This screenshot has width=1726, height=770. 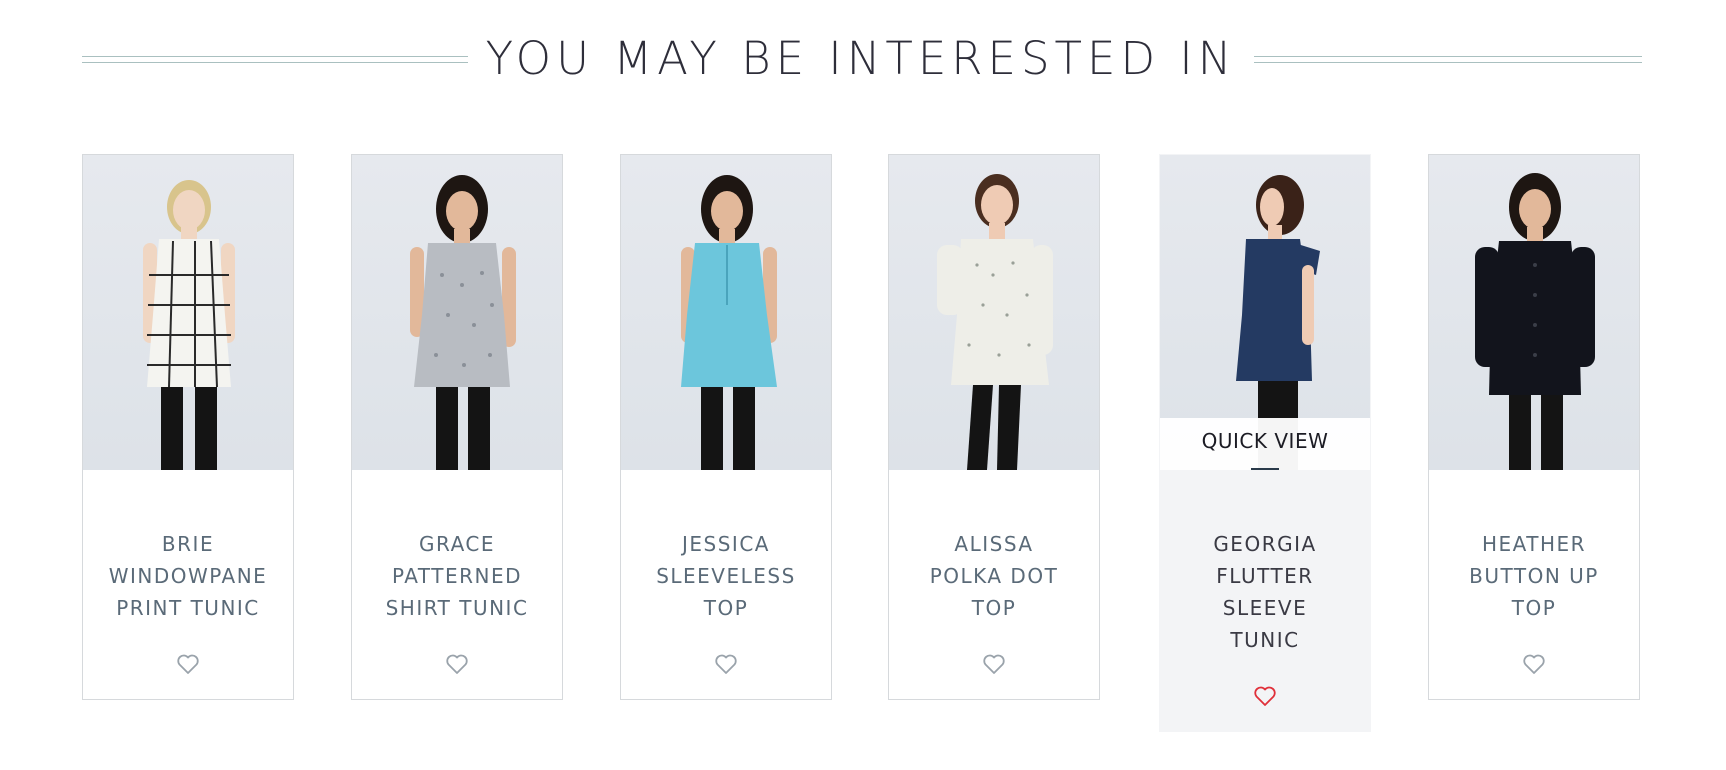 I want to click on product-image: QUICK VIEW, so click(x=1265, y=312).